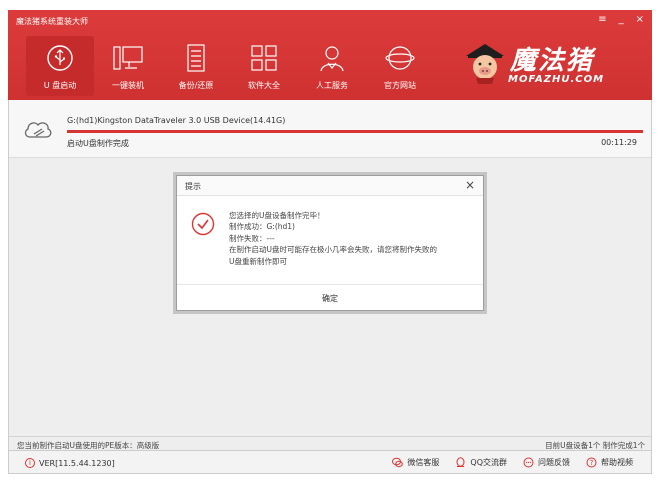 This screenshot has width=660, height=485. What do you see at coordinates (264, 85) in the screenshot?
I see `nav-label: 软件大全` at bounding box center [264, 85].